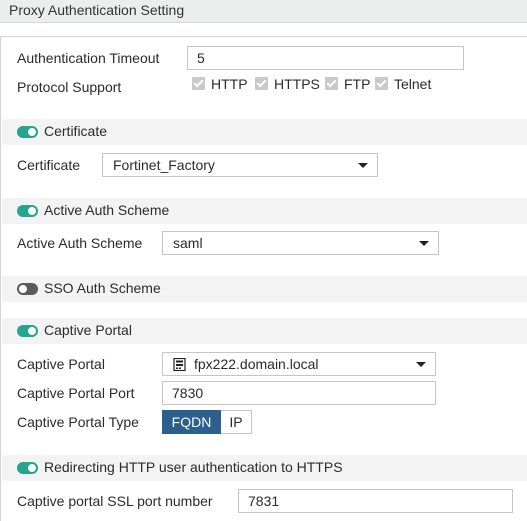 The height and width of the screenshot is (521, 527). I want to click on ftp-checkbox, so click(331, 83).